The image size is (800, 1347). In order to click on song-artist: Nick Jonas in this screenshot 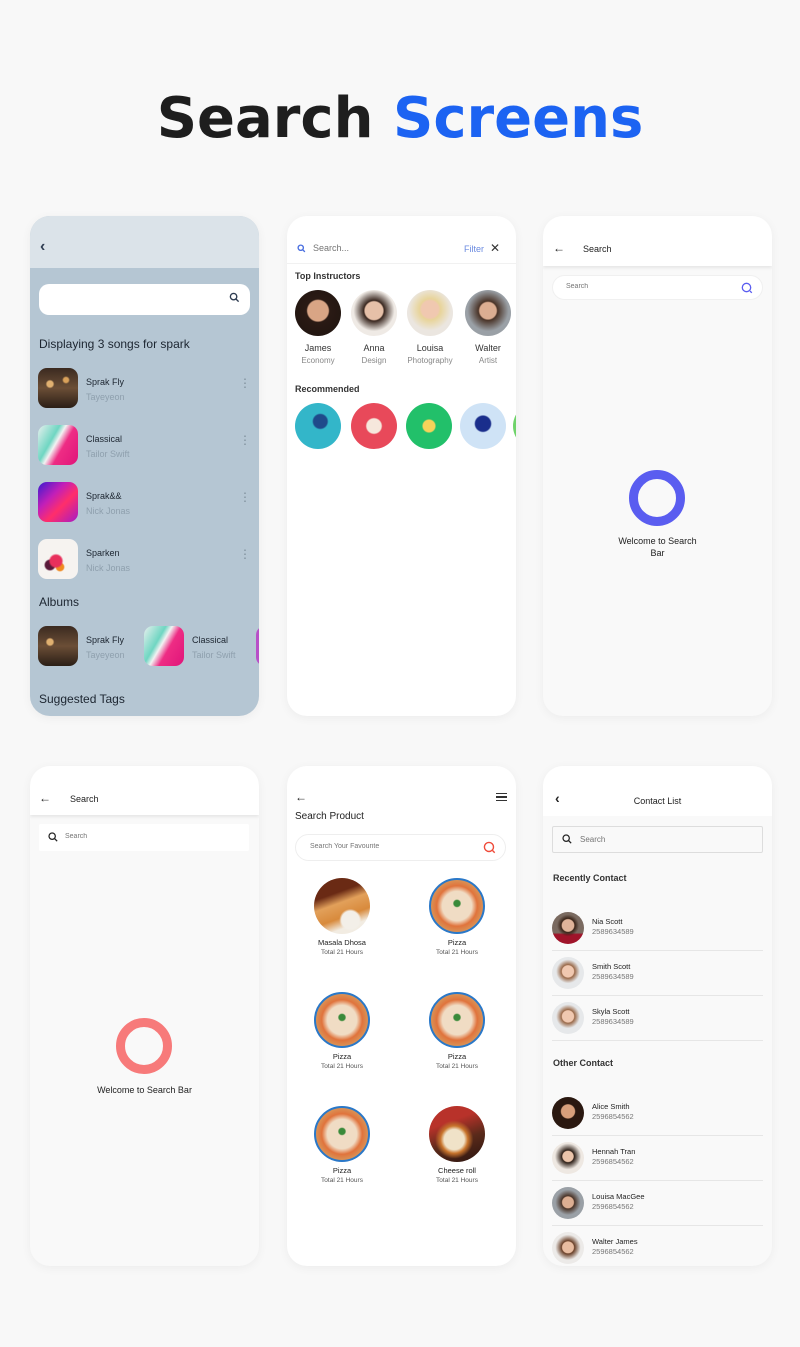, I will do `click(108, 511)`.